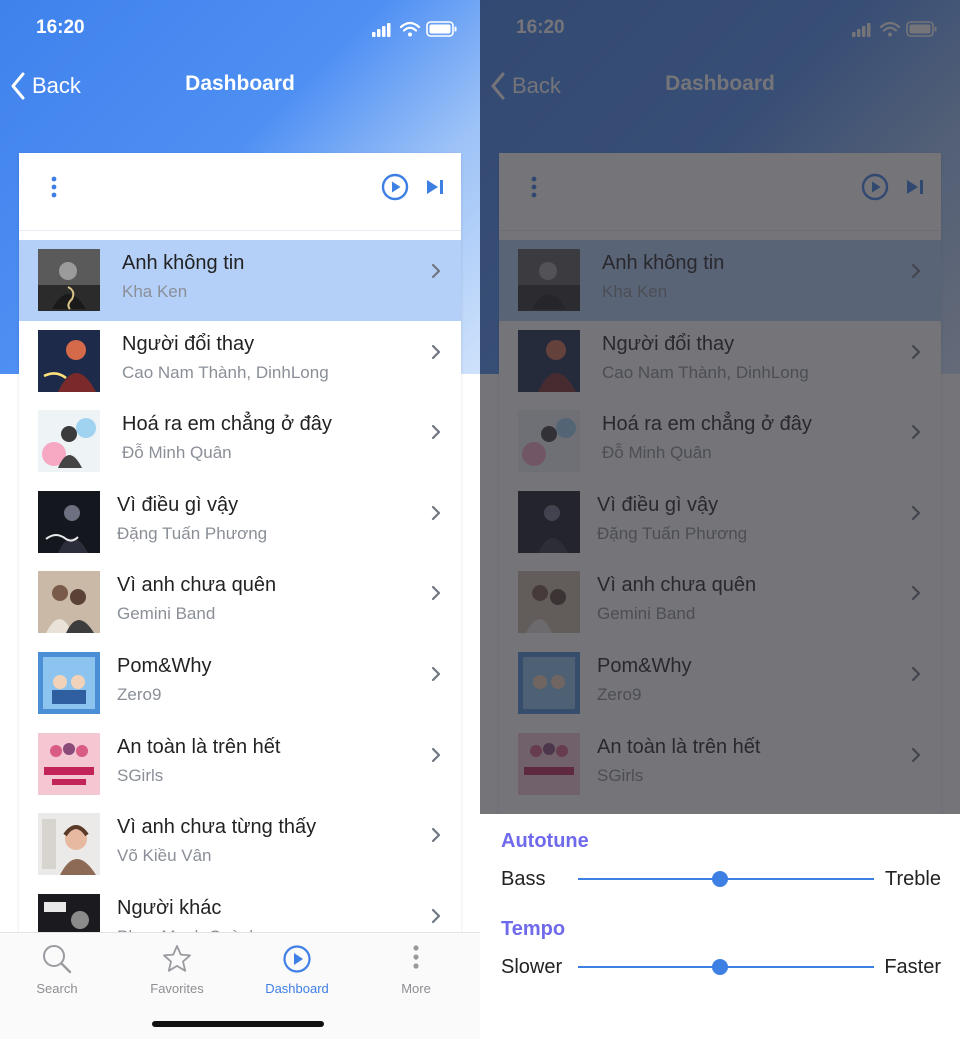 The image size is (960, 1039). Describe the element at coordinates (240, 683) in the screenshot. I see `song-row: Pom&Why Zero9` at that location.